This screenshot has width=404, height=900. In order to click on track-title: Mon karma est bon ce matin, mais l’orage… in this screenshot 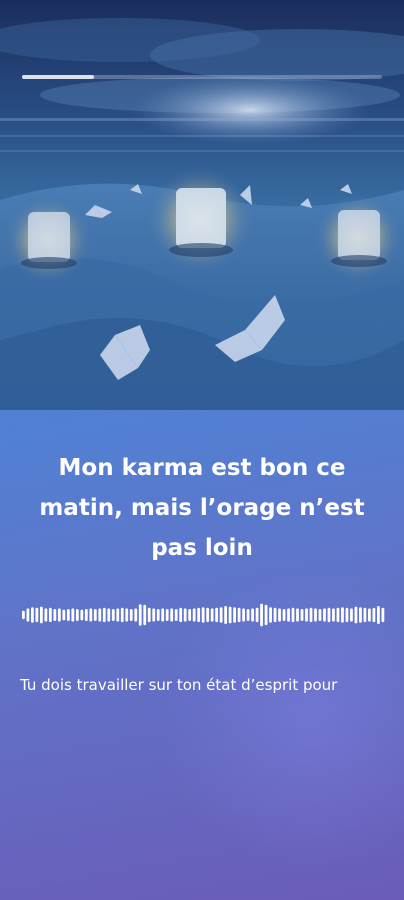, I will do `click(202, 508)`.